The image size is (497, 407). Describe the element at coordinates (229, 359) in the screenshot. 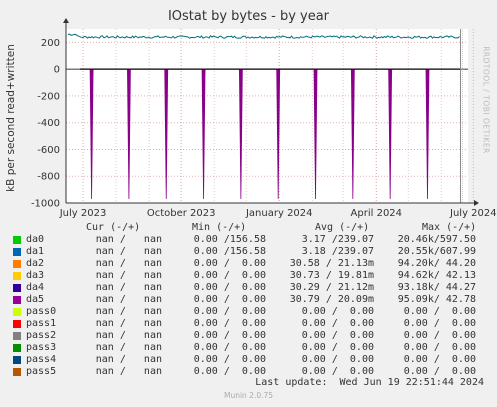

I see `legend-pass4-min: 0.00 / 0.00` at that location.